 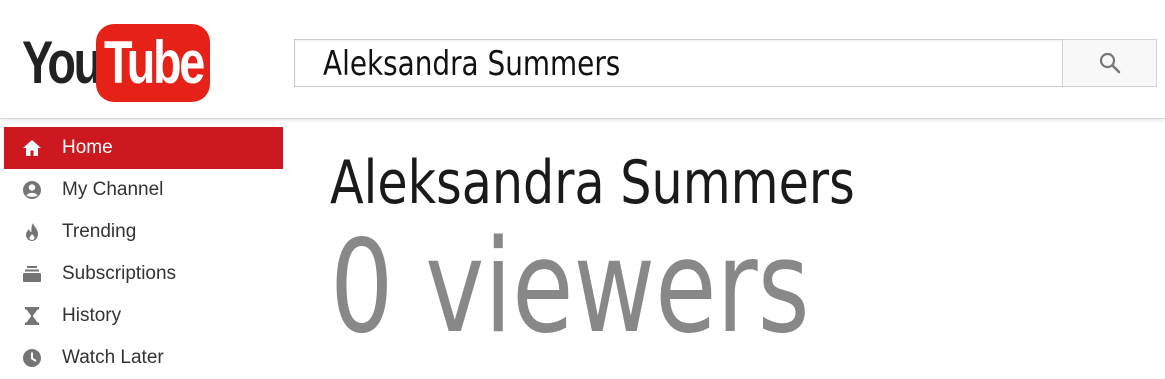 I want to click on flame-icon, so click(x=32, y=232).